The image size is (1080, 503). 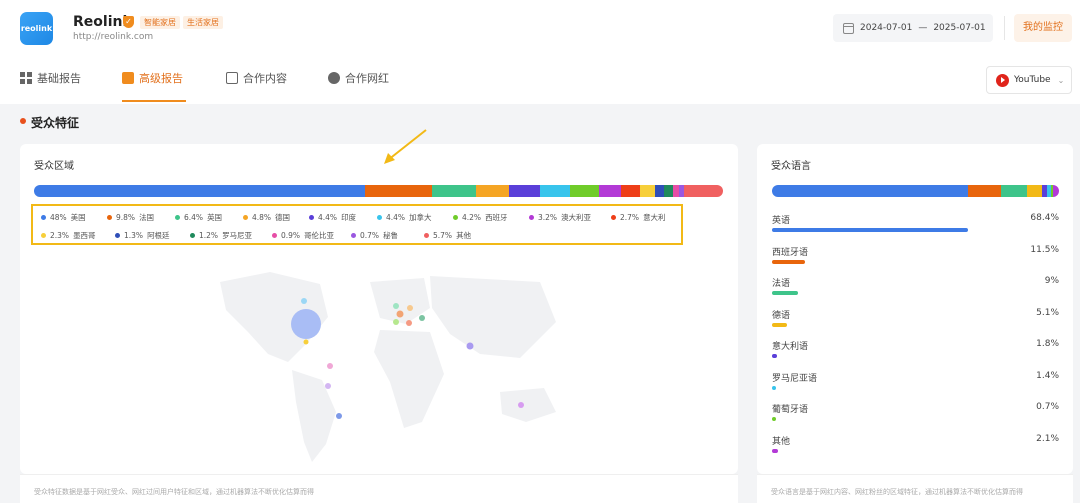 I want to click on bubble-uk, so click(x=396, y=306).